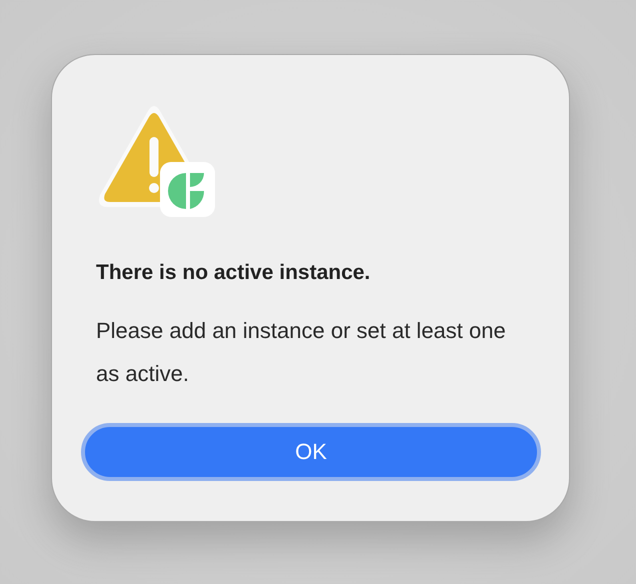 This screenshot has height=584, width=636. I want to click on alert-title: There is no active instance., so click(234, 273).